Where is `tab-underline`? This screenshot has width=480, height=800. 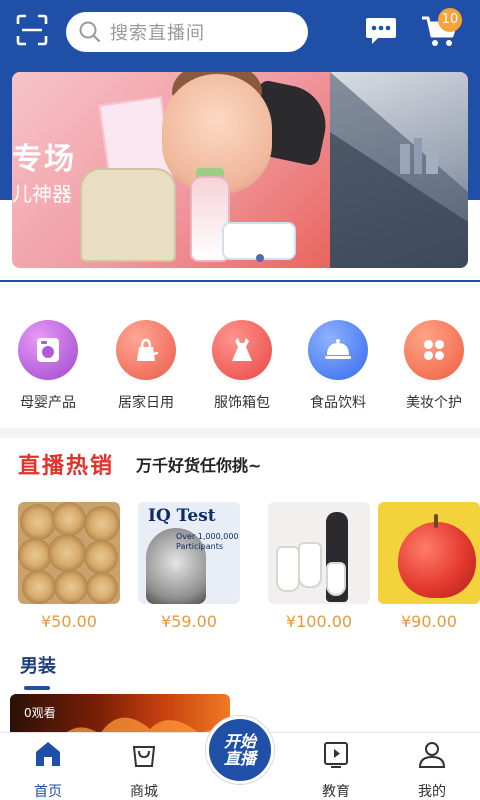 tab-underline is located at coordinates (37, 688).